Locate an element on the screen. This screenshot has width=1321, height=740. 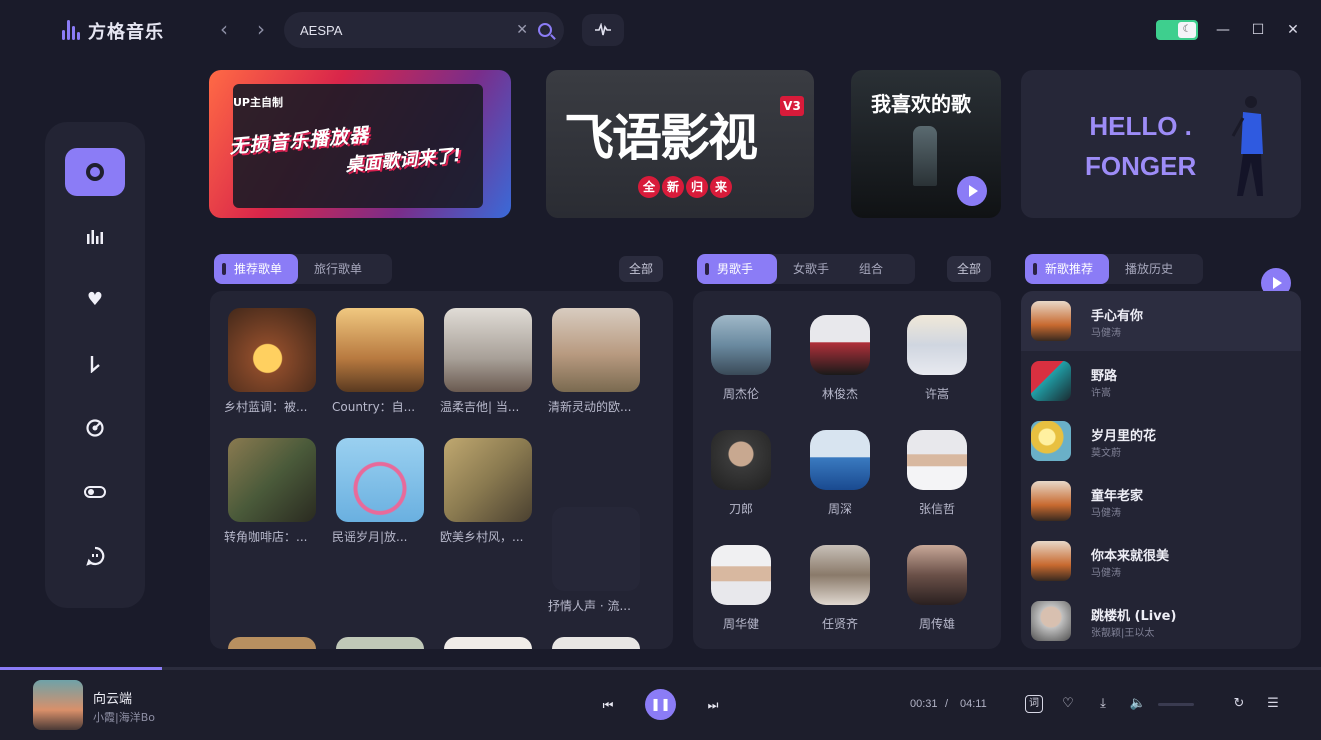
app-name: 方格音乐 is located at coordinates (126, 32).